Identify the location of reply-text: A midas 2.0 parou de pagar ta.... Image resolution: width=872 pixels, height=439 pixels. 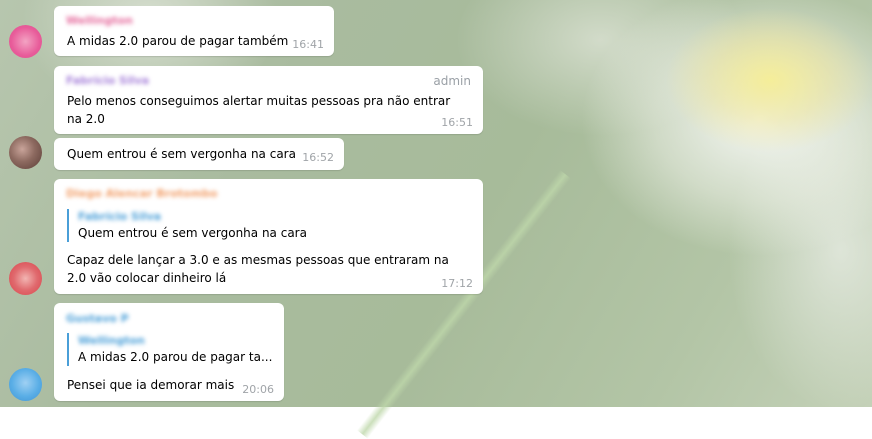
(175, 357).